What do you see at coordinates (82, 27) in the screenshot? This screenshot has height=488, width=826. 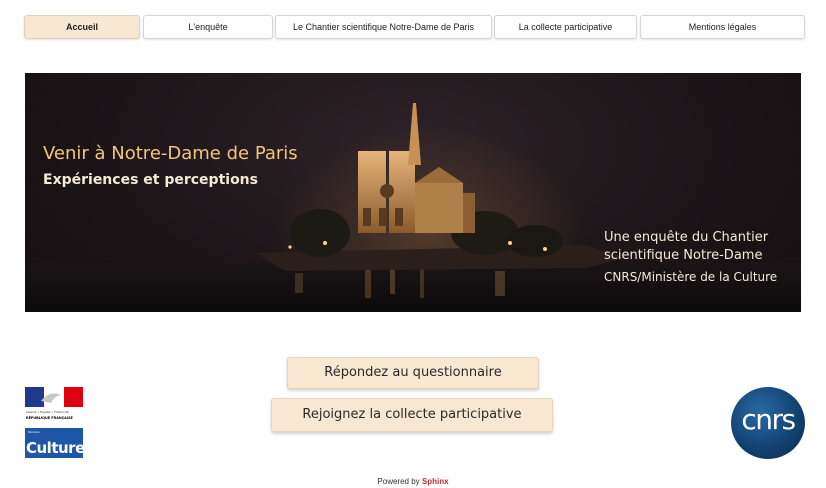 I see `tab-accueil: Accueil` at bounding box center [82, 27].